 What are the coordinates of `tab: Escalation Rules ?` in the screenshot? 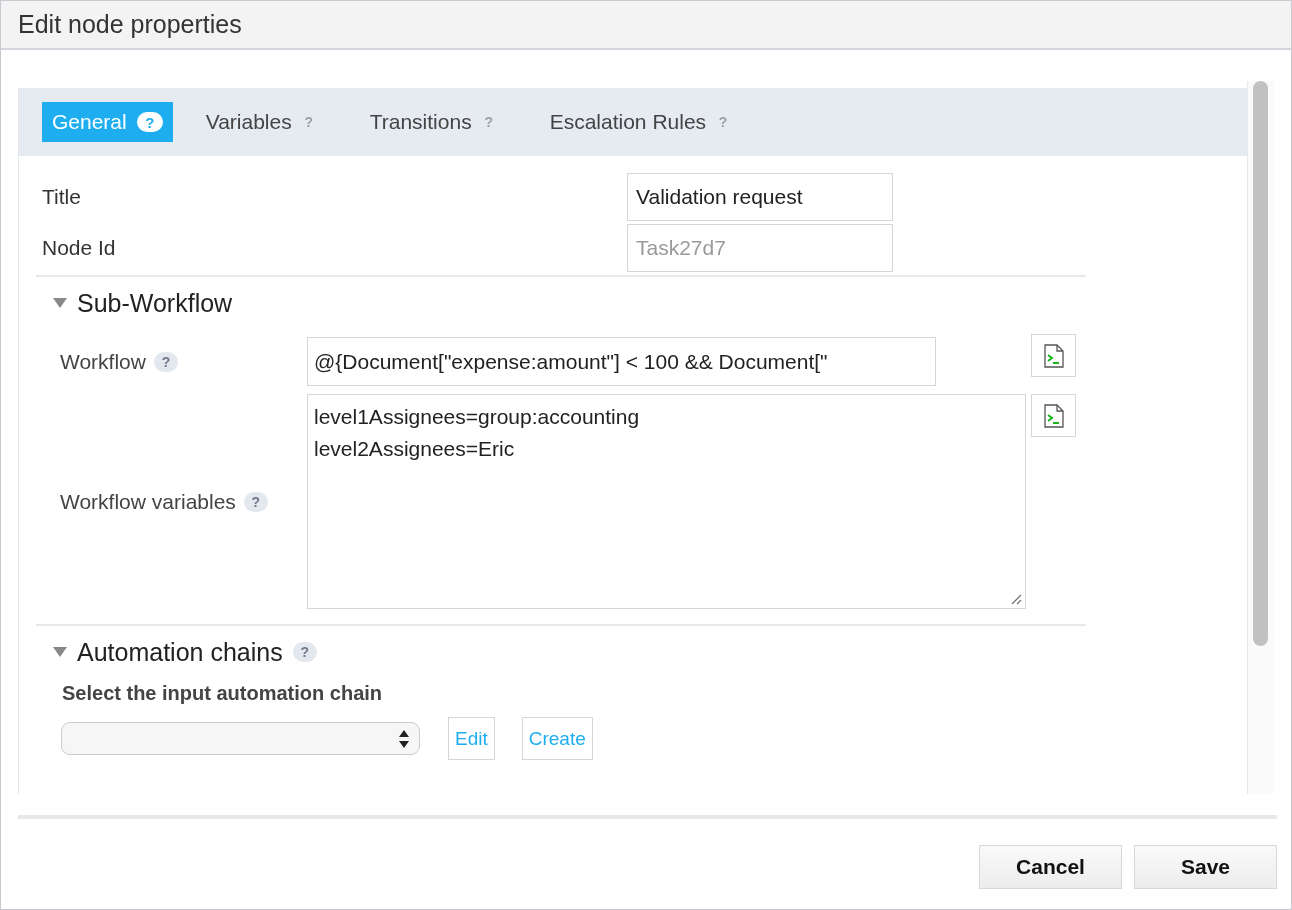 It's located at (640, 122).